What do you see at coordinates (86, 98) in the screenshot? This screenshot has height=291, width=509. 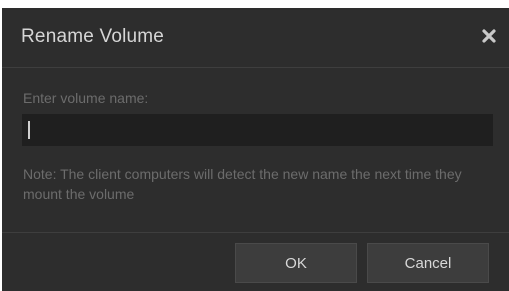 I see `volume-name-label: Enter volume name:` at bounding box center [86, 98].